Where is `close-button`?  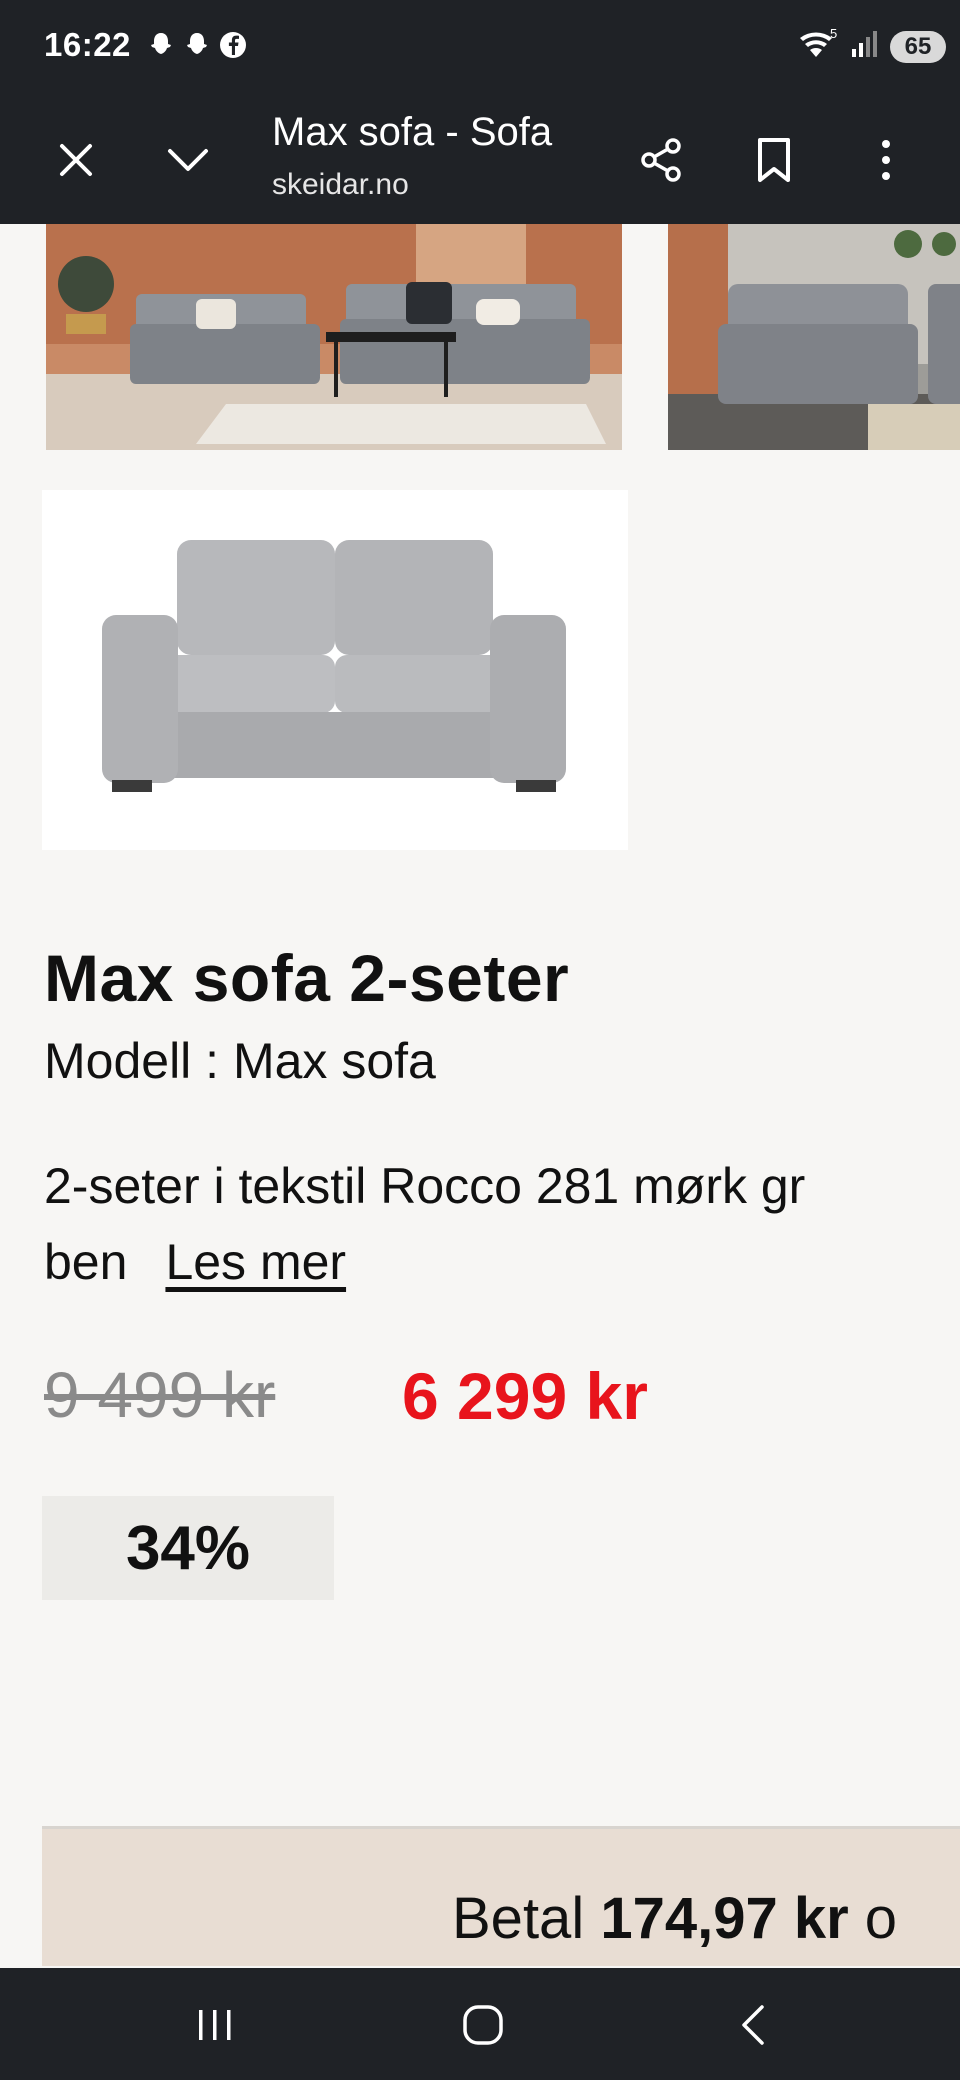
close-button is located at coordinates (76, 160).